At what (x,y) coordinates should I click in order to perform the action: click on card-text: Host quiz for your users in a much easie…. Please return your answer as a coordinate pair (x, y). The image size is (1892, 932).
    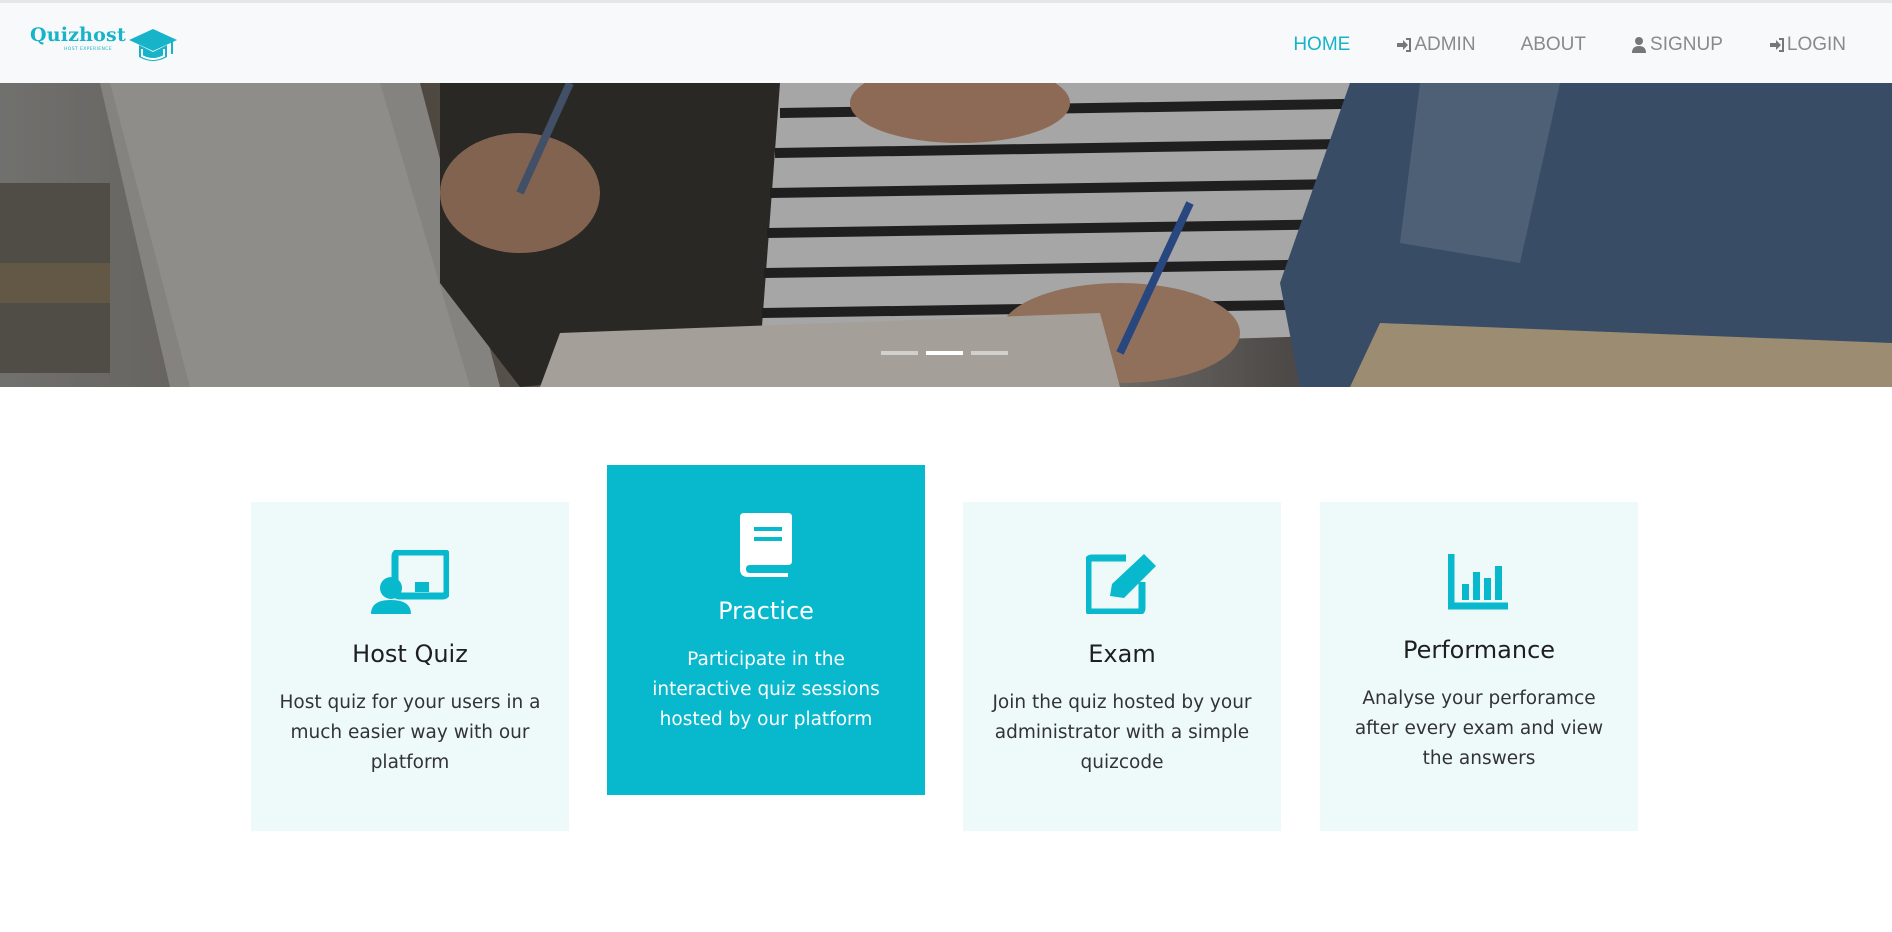
    Looking at the image, I should click on (410, 732).